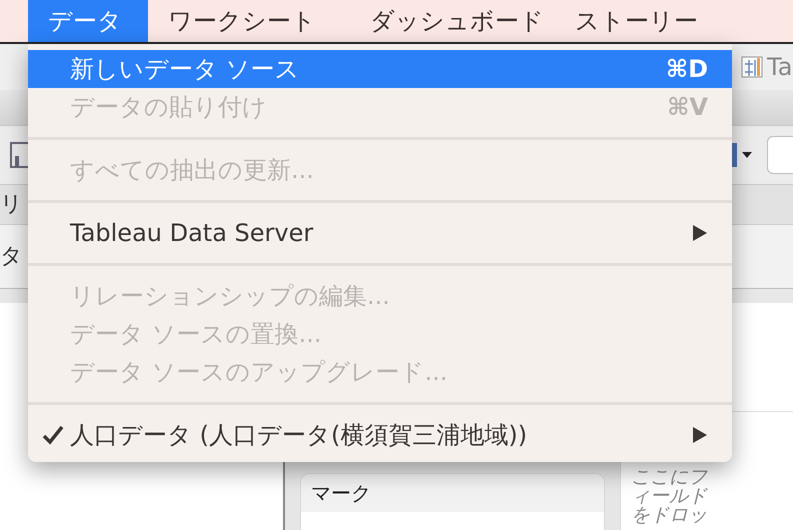 The width and height of the screenshot is (793, 530). Describe the element at coordinates (655, 21) in the screenshot. I see `menu-bar-item: ストーリー` at that location.